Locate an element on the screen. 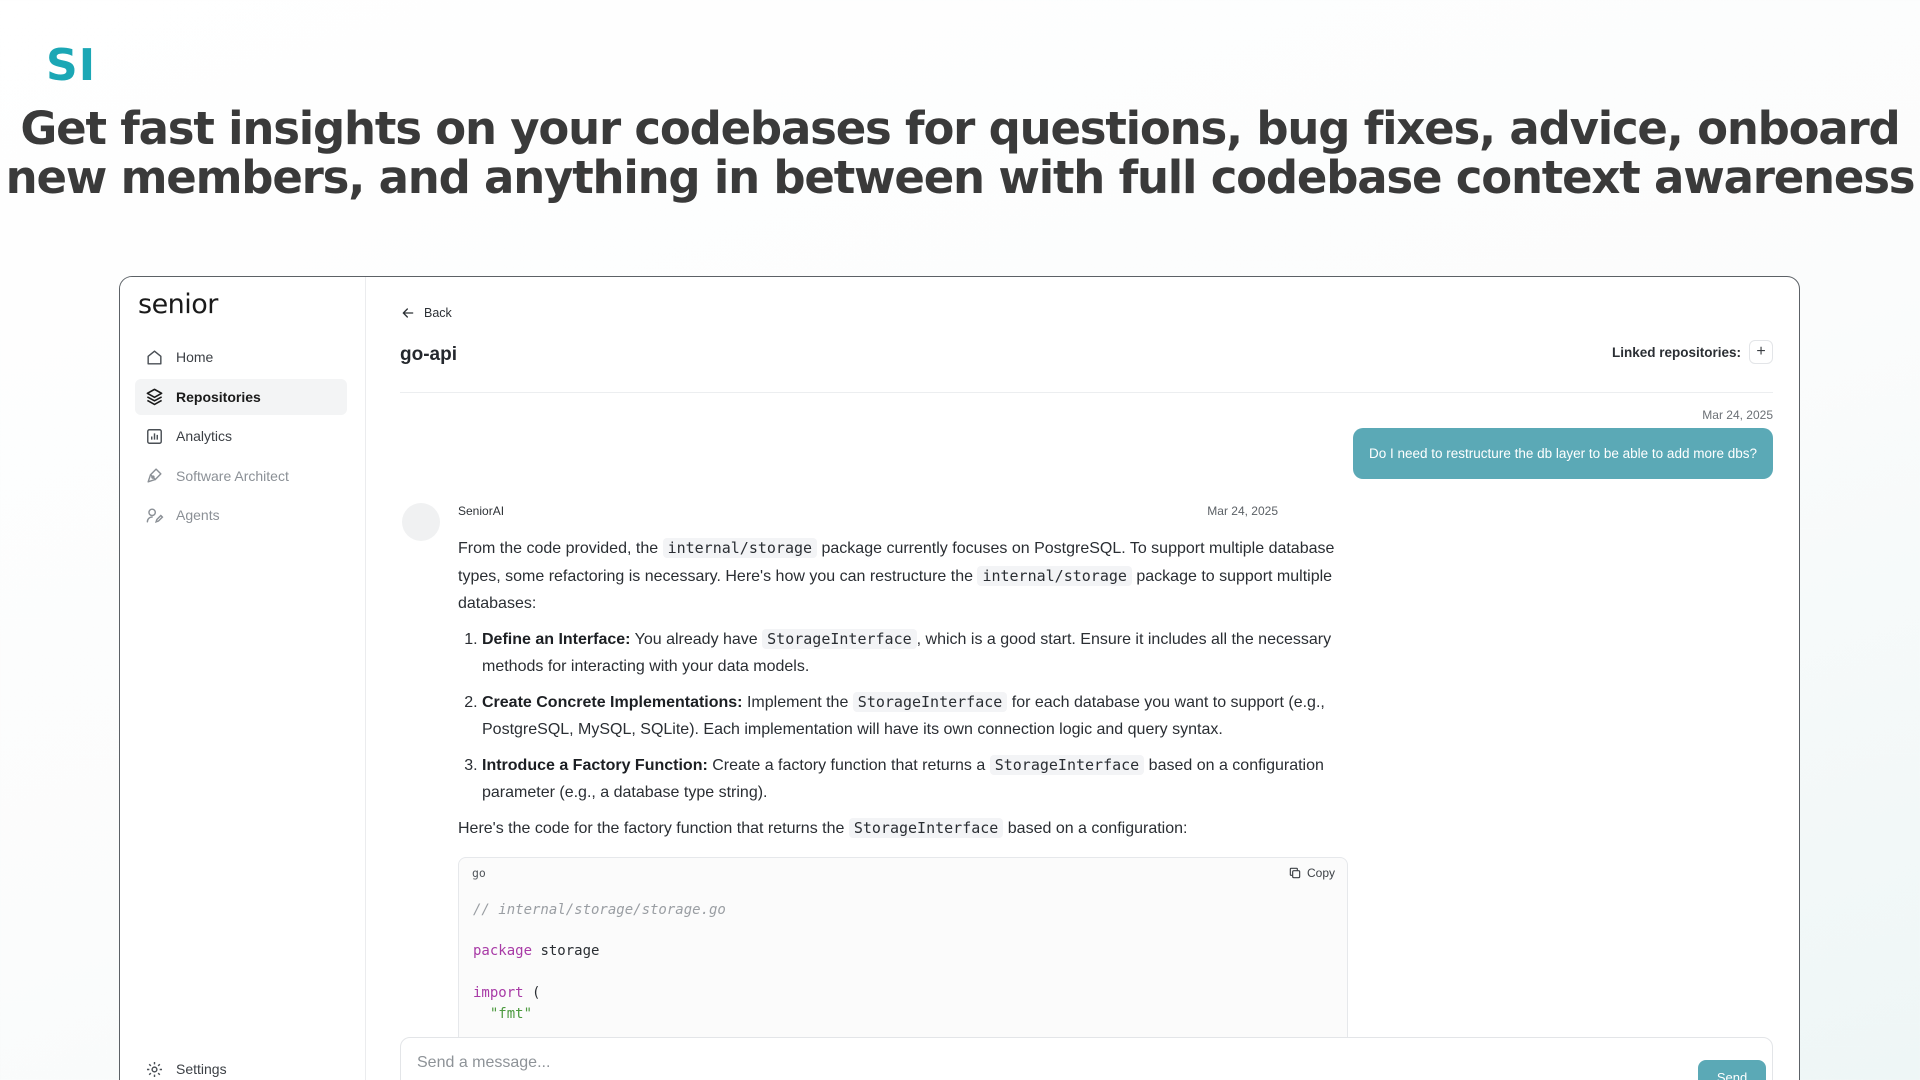 The image size is (1920, 1080). linked-repositories: Linked repositories: + is located at coordinates (1692, 352).